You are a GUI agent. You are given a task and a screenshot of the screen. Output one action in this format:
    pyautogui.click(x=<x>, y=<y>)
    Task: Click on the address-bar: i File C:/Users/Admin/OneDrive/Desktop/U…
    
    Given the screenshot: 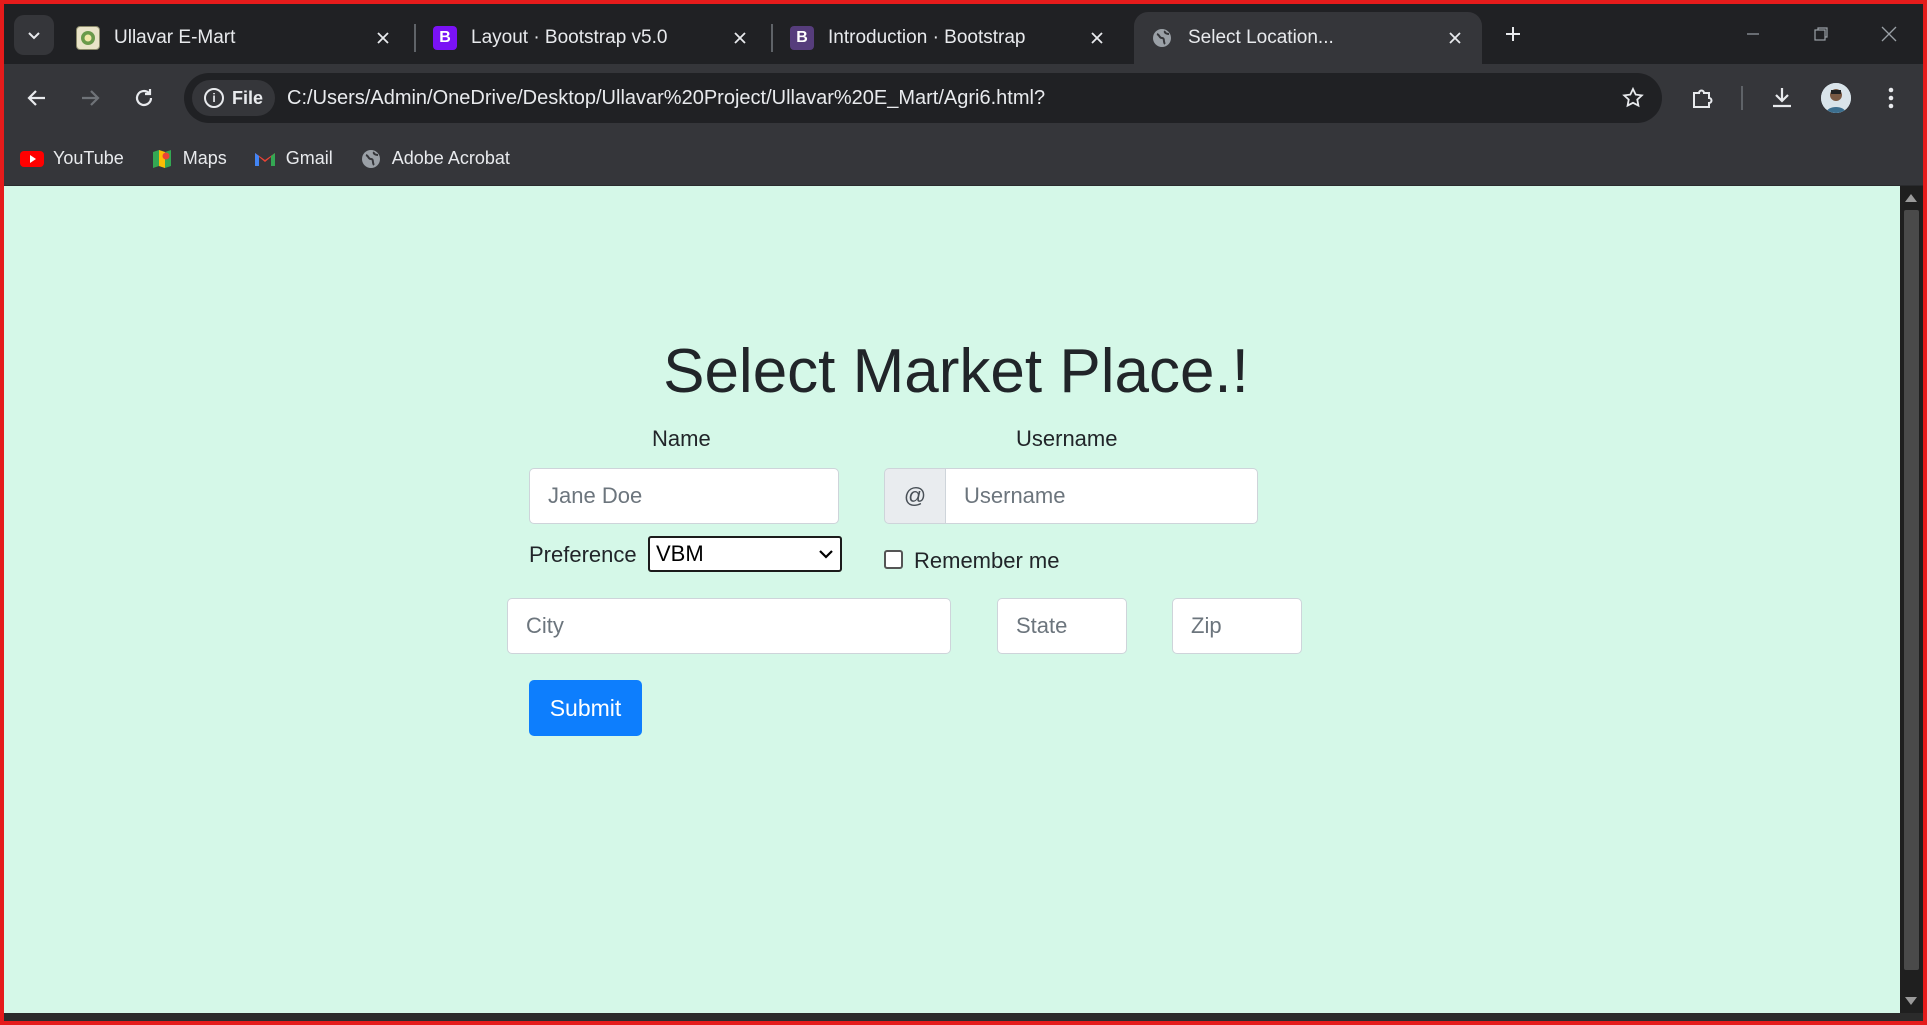 What is the action you would take?
    pyautogui.click(x=923, y=98)
    